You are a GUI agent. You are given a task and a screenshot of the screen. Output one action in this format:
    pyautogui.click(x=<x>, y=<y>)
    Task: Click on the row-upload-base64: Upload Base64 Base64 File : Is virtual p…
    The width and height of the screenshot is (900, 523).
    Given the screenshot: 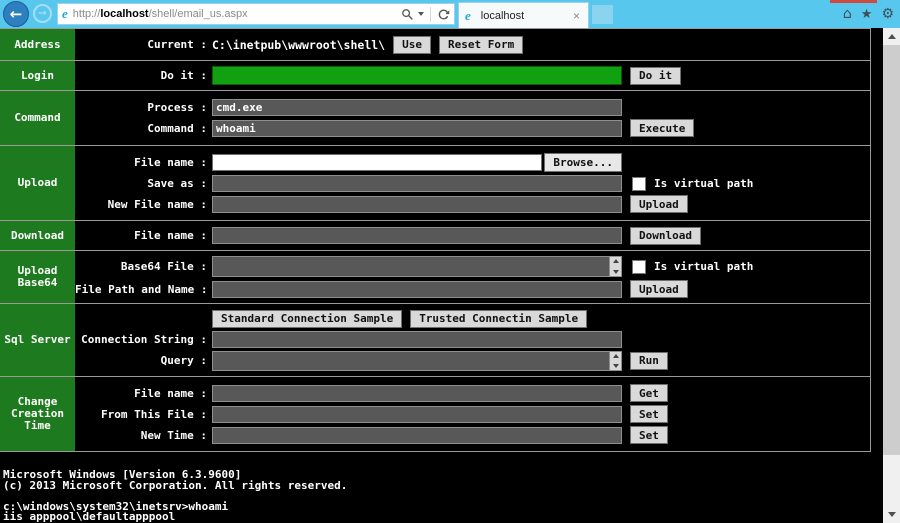 What is the action you would take?
    pyautogui.click(x=435, y=277)
    